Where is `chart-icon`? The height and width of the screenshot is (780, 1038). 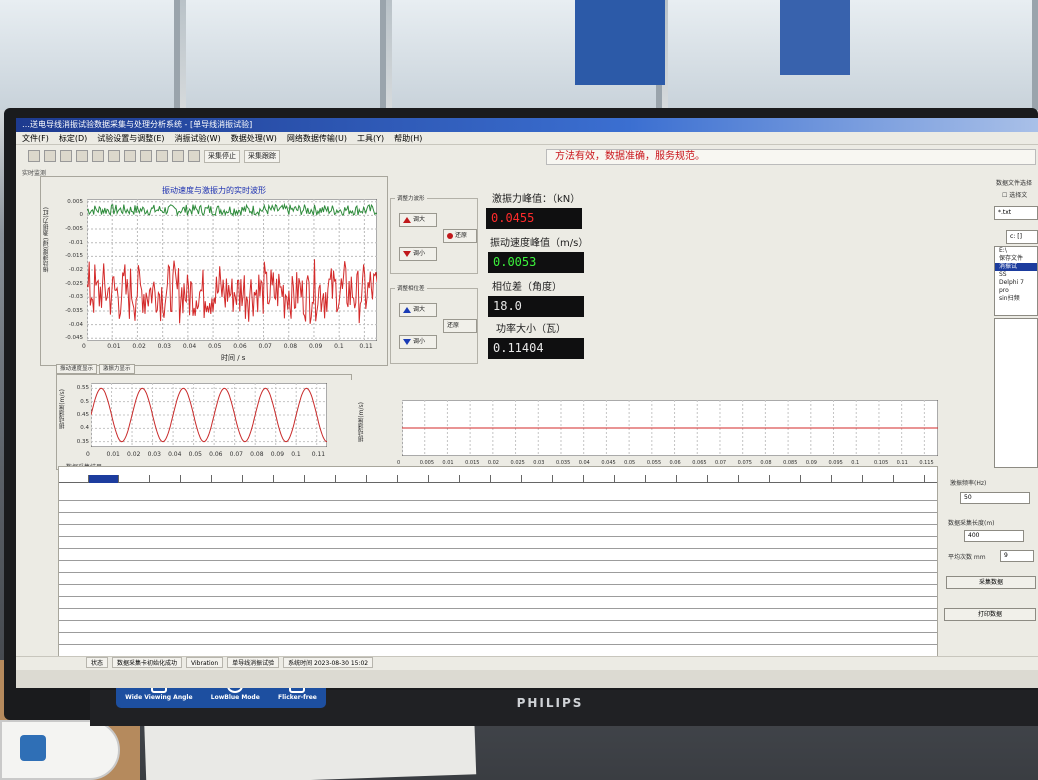
chart-icon is located at coordinates (98, 156).